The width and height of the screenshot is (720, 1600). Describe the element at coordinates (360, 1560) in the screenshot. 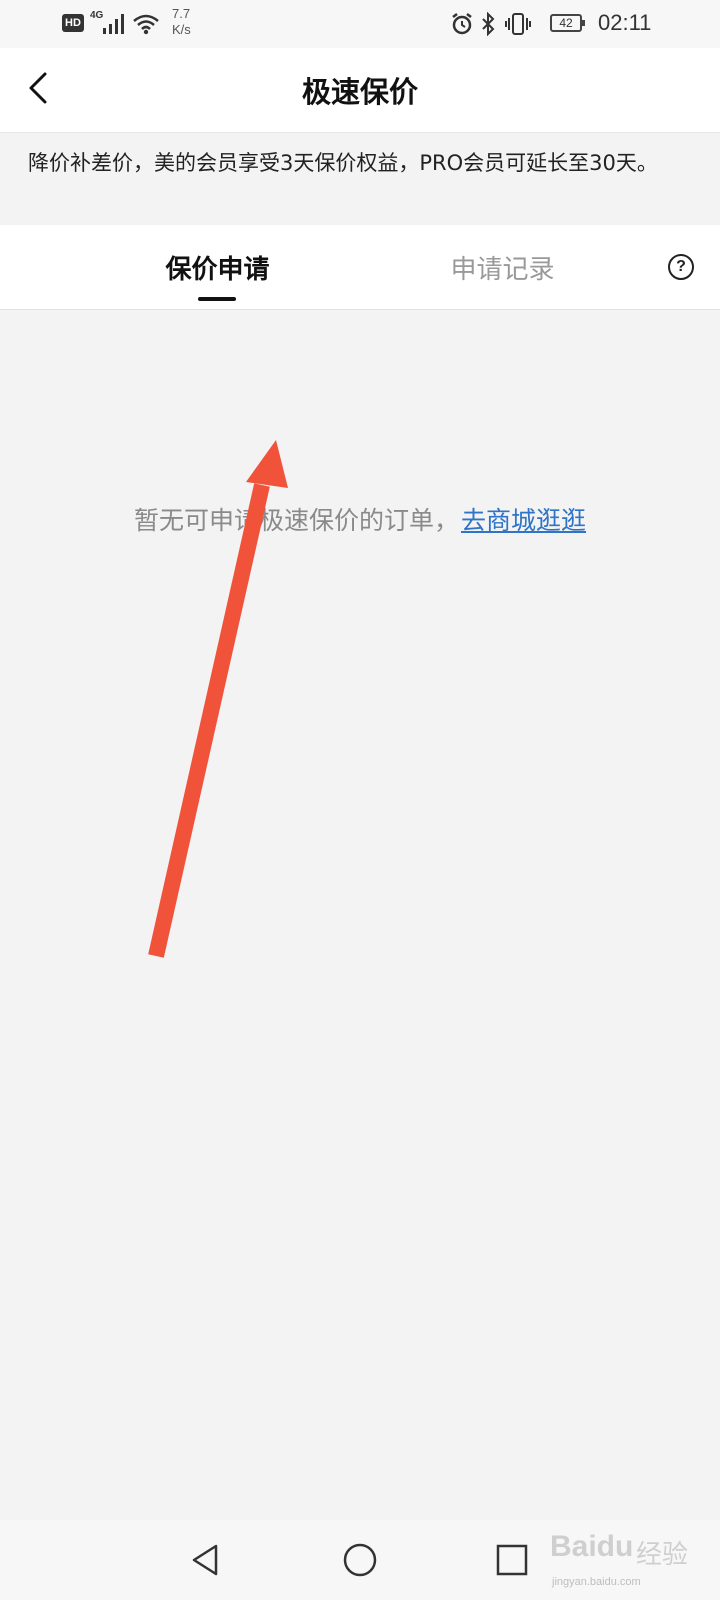

I see `home-circle-icon` at that location.